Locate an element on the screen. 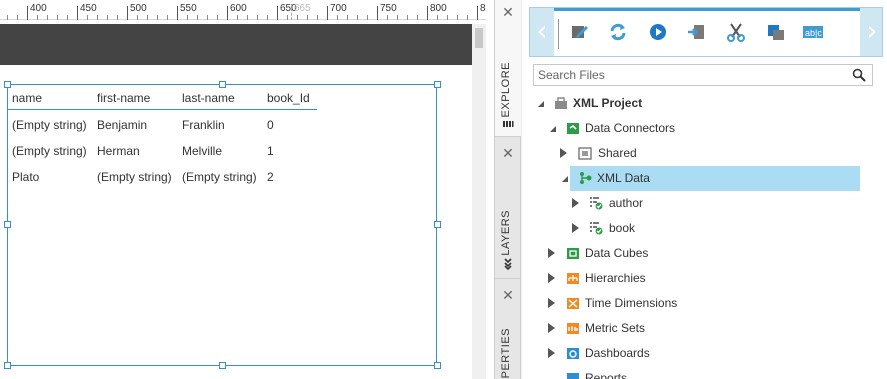 The height and width of the screenshot is (379, 887). ruler-cursor-marker is located at coordinates (291, 12).